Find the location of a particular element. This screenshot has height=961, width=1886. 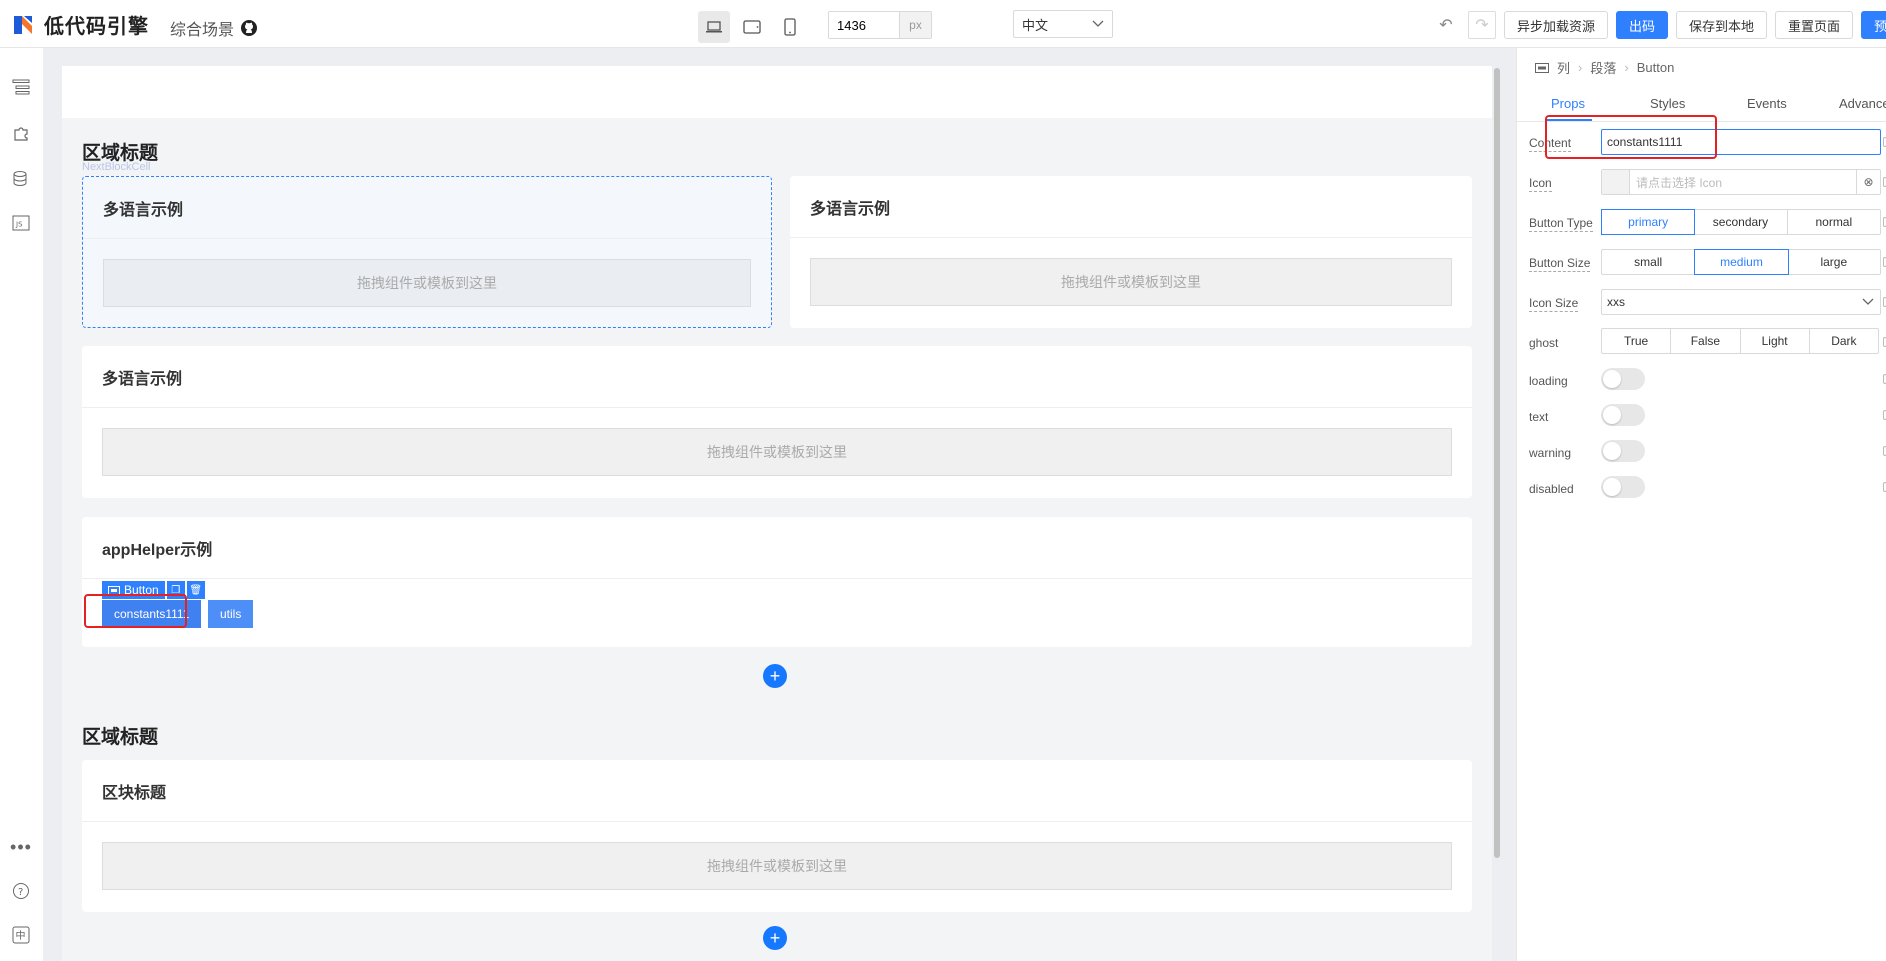

logo: 低代码引擎 is located at coordinates (79, 24).